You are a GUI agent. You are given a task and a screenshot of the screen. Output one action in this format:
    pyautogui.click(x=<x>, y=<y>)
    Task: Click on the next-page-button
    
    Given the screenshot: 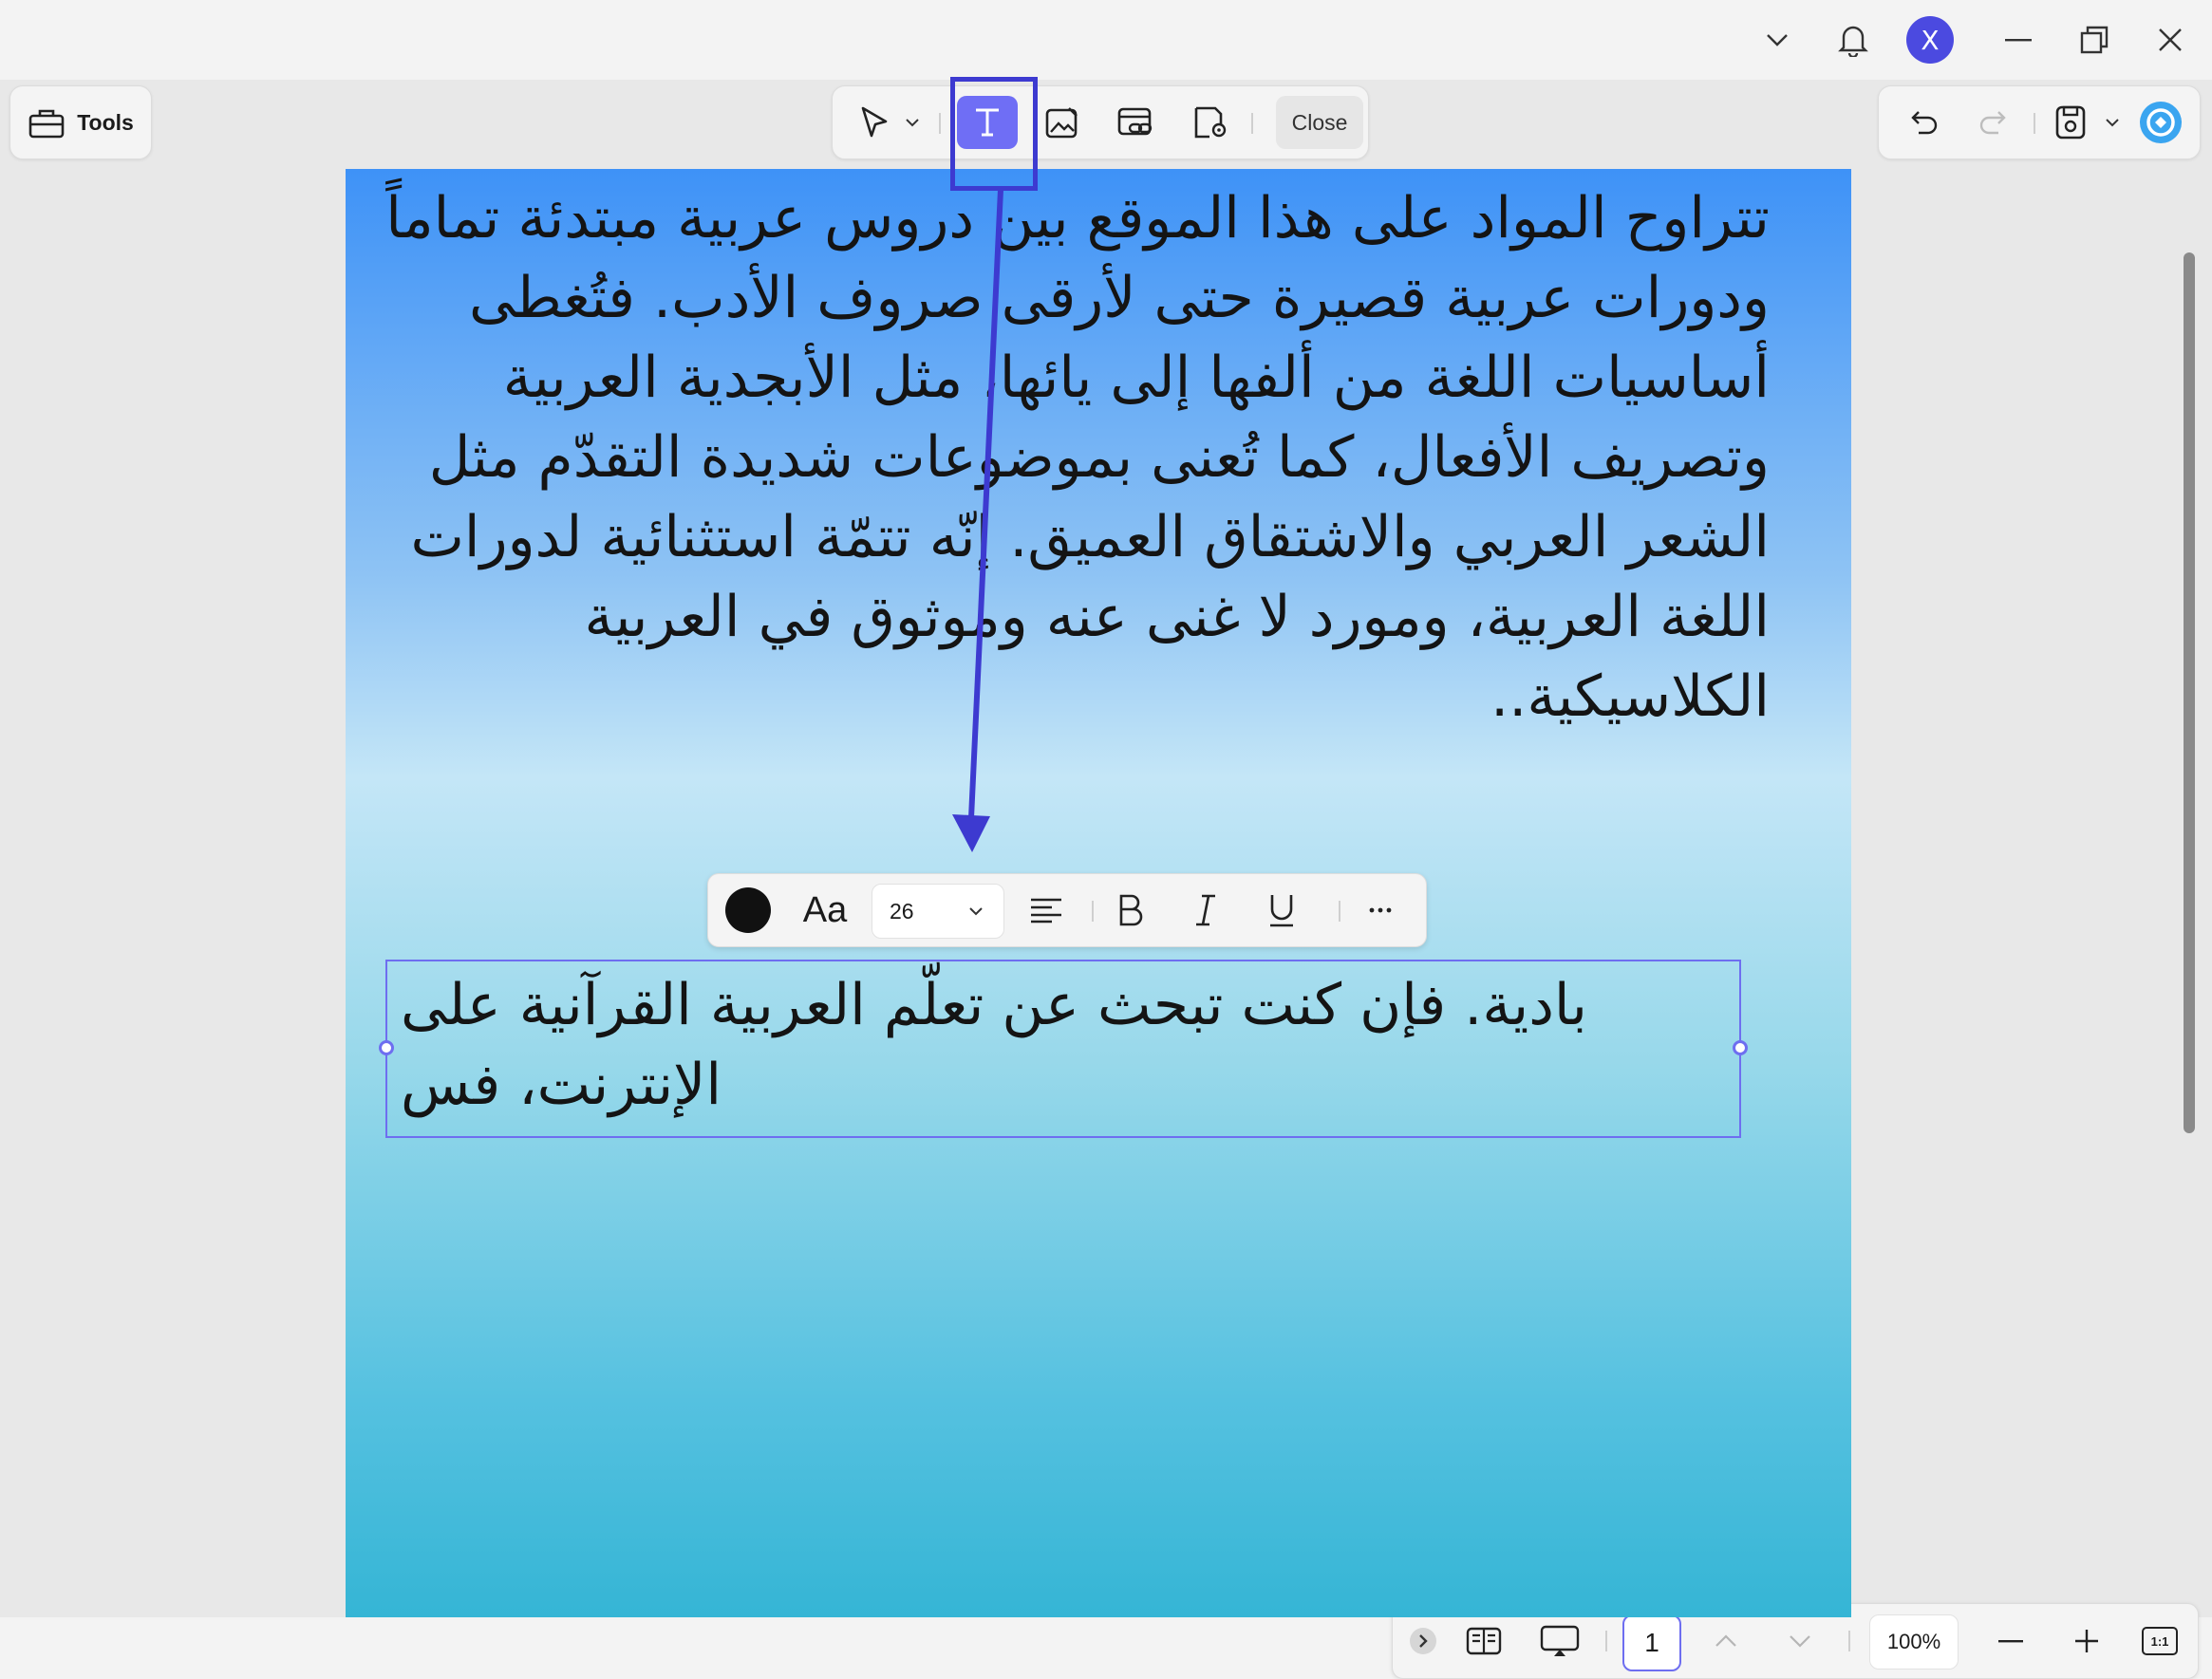 What is the action you would take?
    pyautogui.click(x=1800, y=1641)
    